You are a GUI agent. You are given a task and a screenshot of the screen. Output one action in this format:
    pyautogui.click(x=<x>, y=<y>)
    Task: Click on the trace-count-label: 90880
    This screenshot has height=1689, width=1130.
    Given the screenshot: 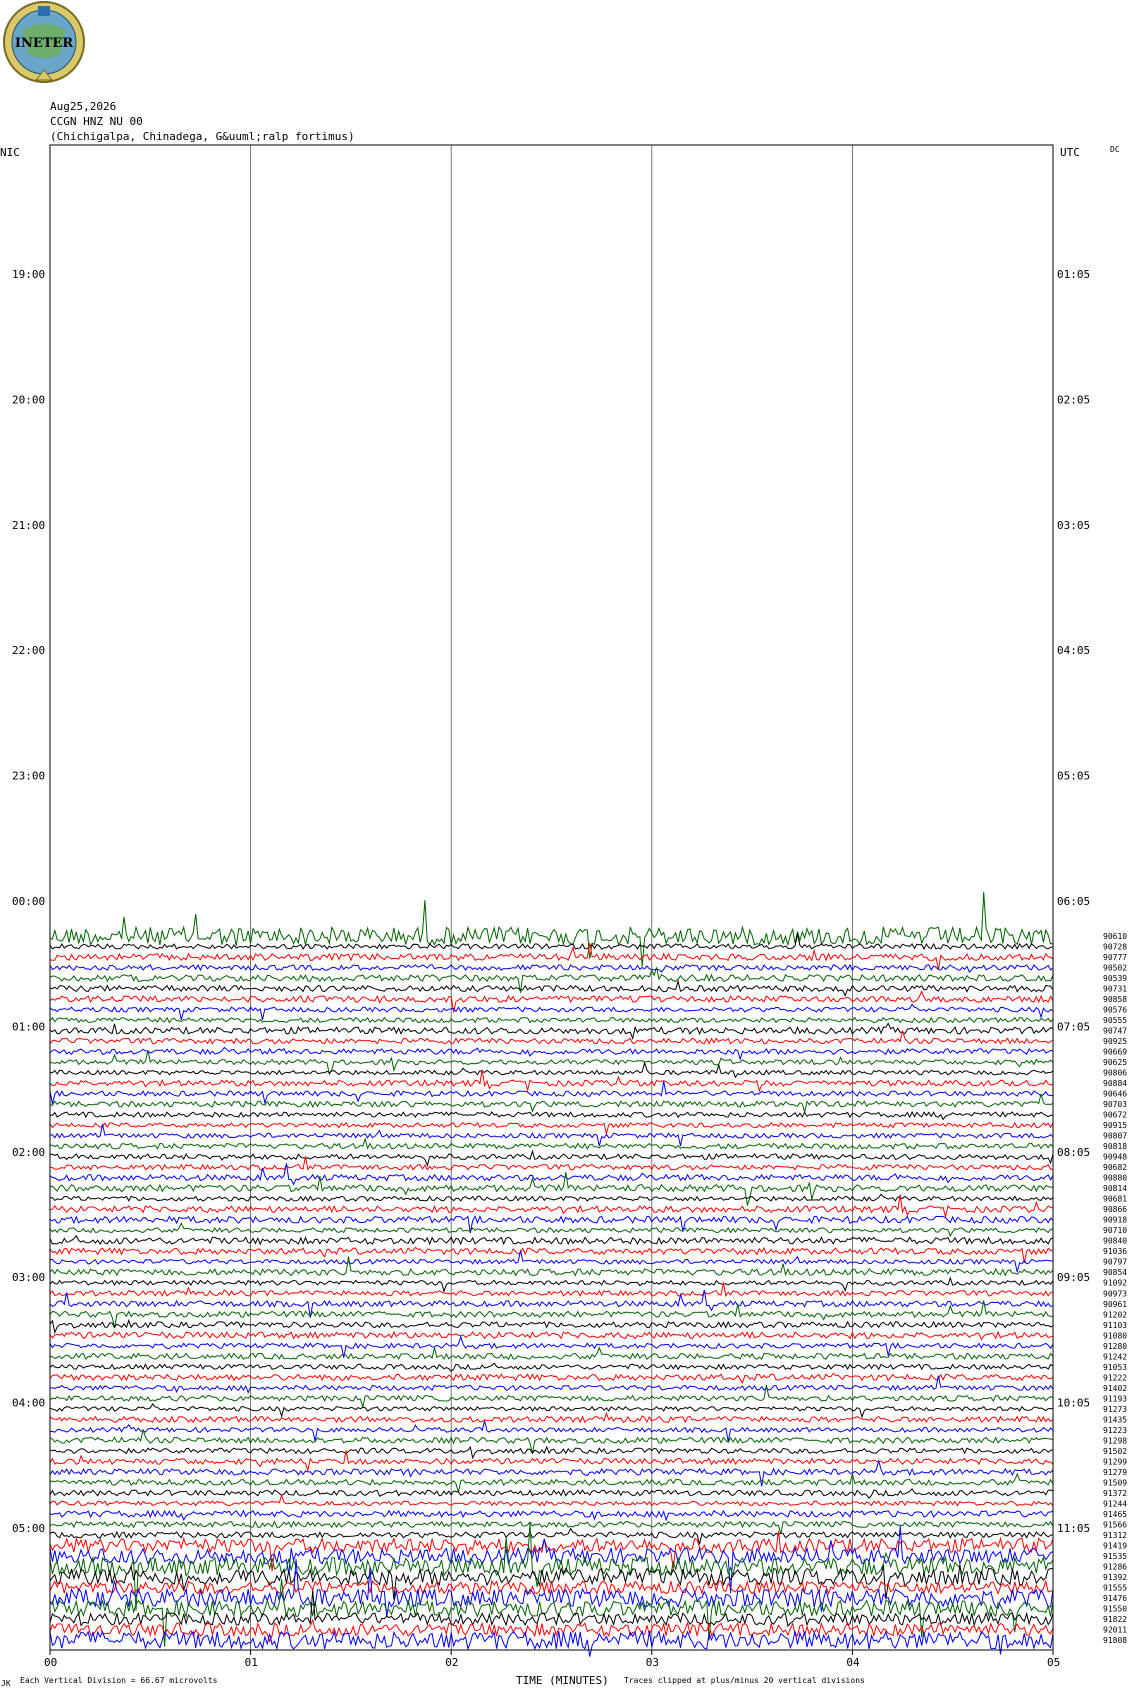 What is the action you would take?
    pyautogui.click(x=1115, y=1178)
    